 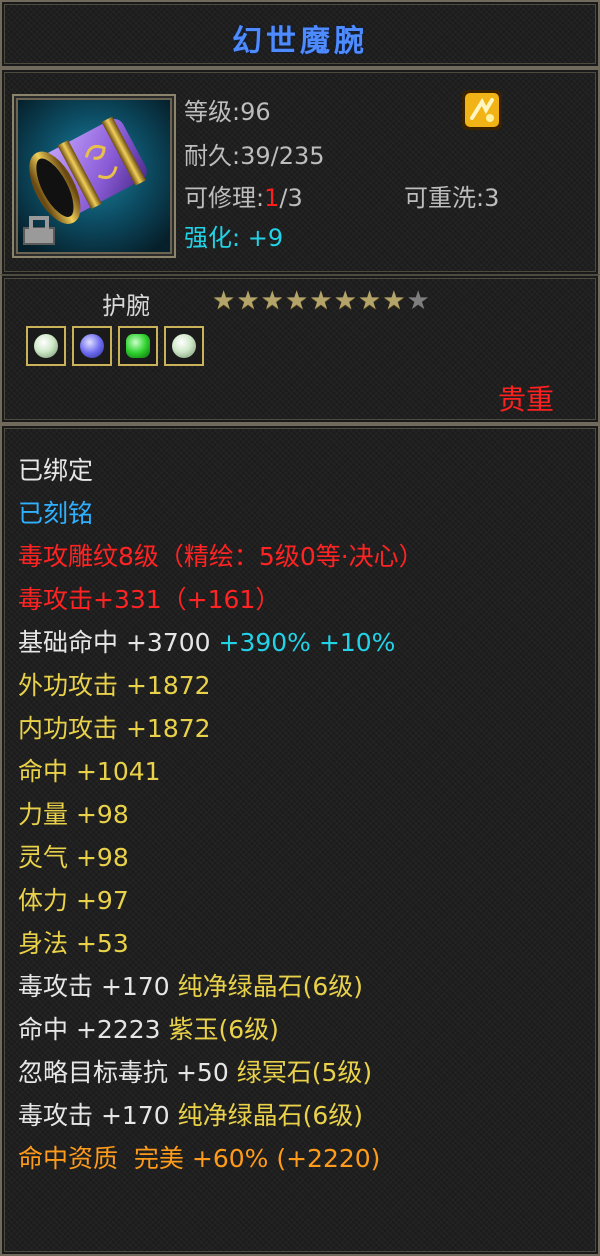 I want to click on bind-lock-icon, so click(x=39, y=230).